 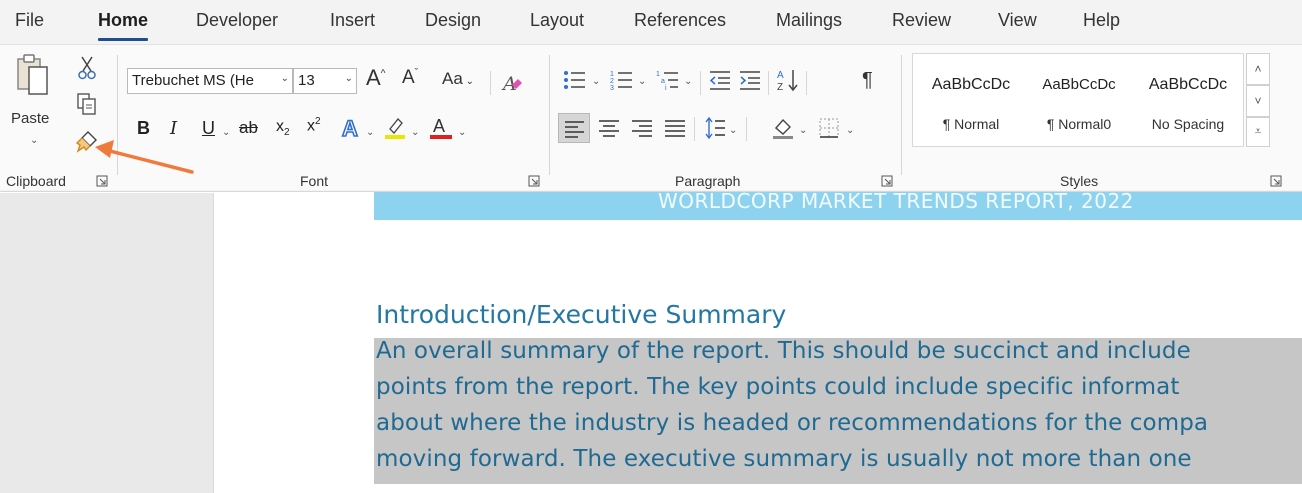 I want to click on font-name-box: Trebuchet MS (He ⌄, so click(x=210, y=81).